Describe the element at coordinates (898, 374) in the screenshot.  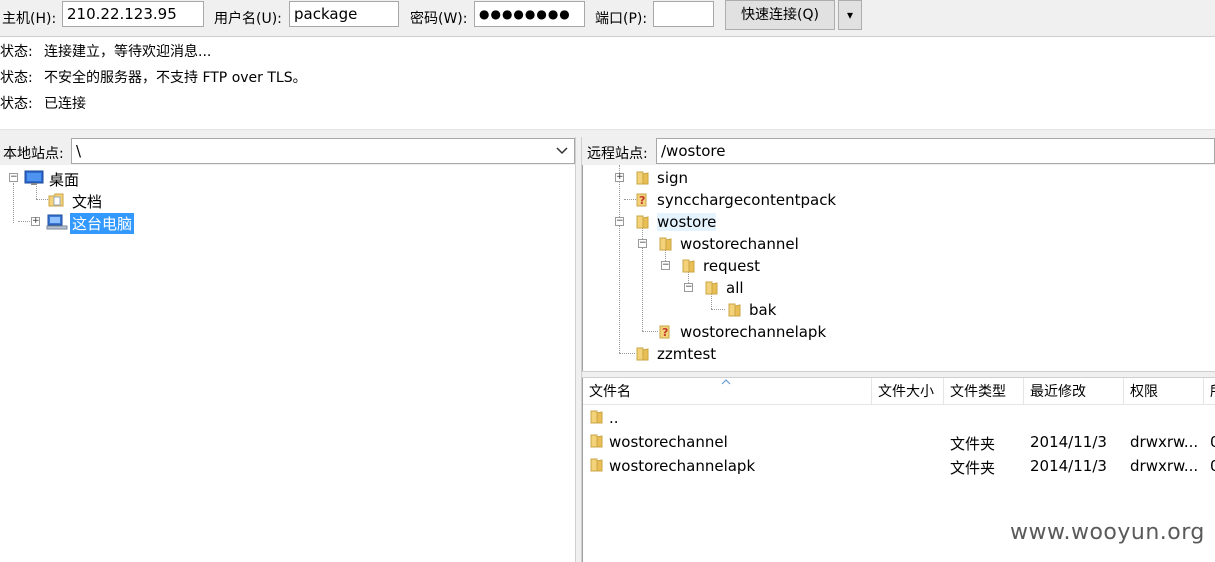
I see `remote-splitter` at that location.